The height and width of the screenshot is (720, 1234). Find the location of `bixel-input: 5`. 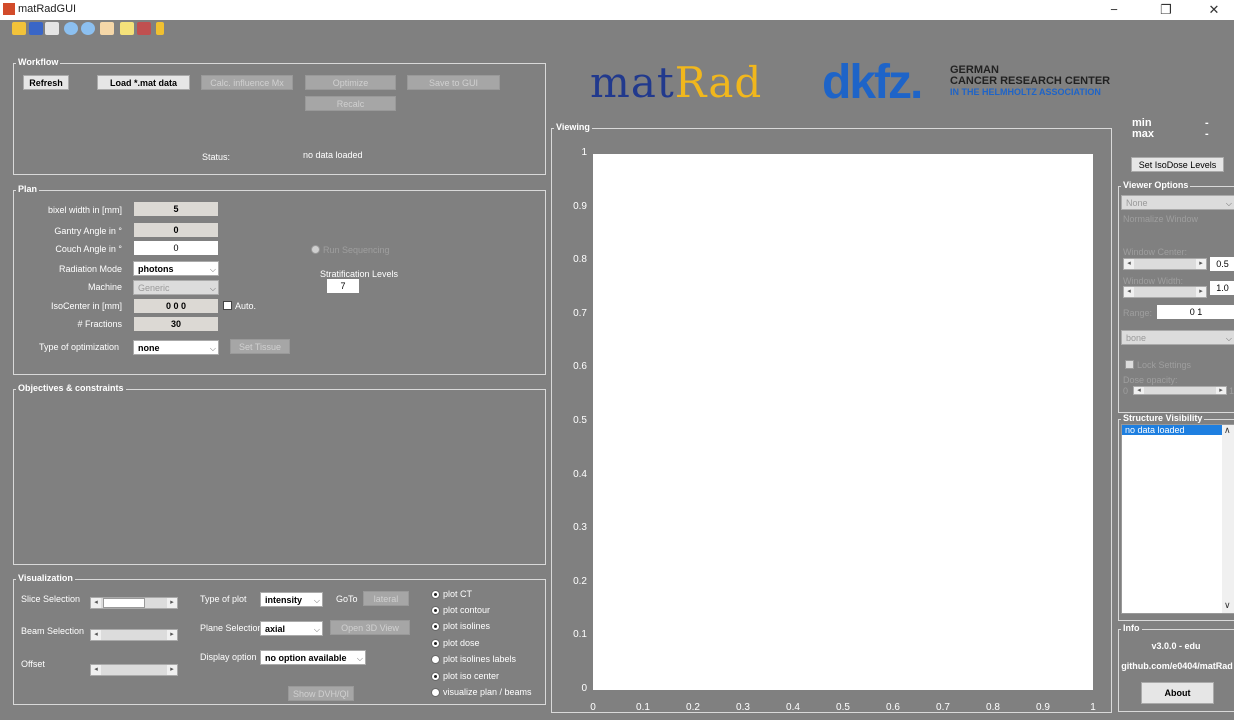

bixel-input: 5 is located at coordinates (176, 209).